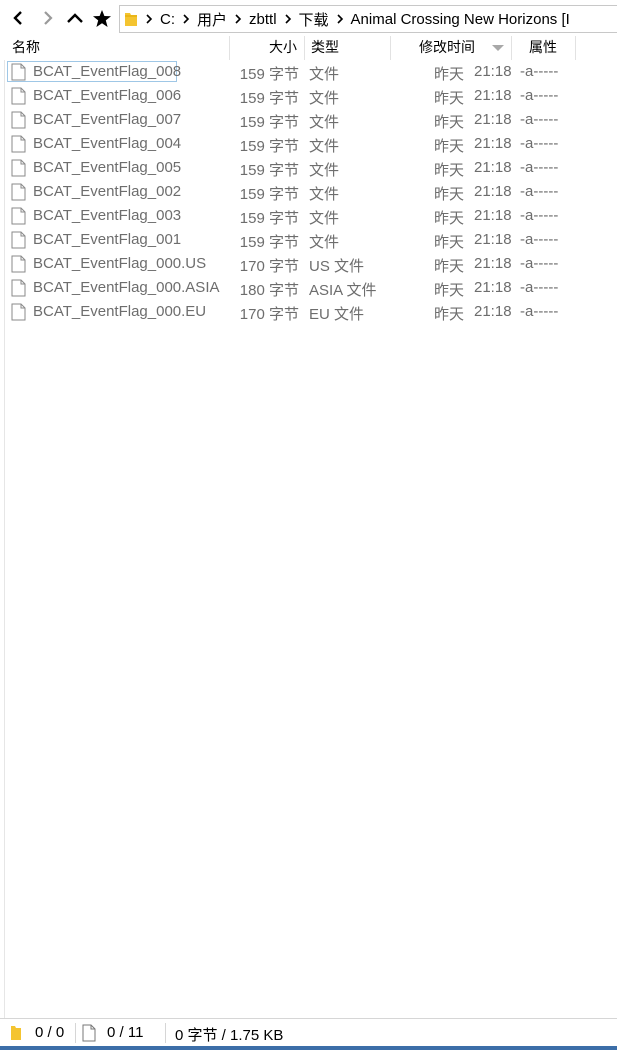 The height and width of the screenshot is (1050, 617). I want to click on back-button, so click(18, 18).